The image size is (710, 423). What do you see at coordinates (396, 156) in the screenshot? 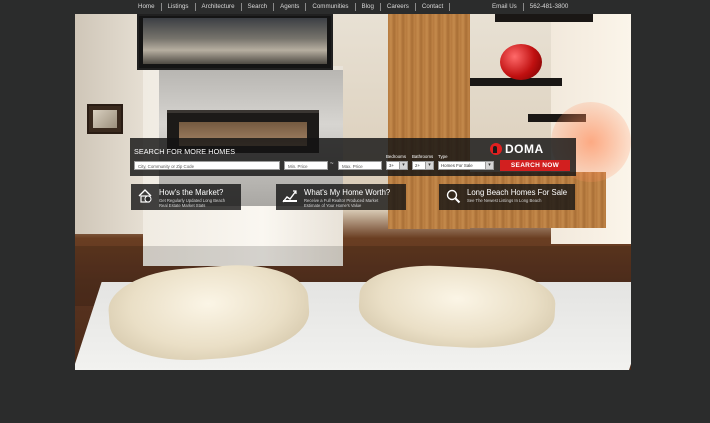
I see `bedrooms-label: Bedrooms` at bounding box center [396, 156].